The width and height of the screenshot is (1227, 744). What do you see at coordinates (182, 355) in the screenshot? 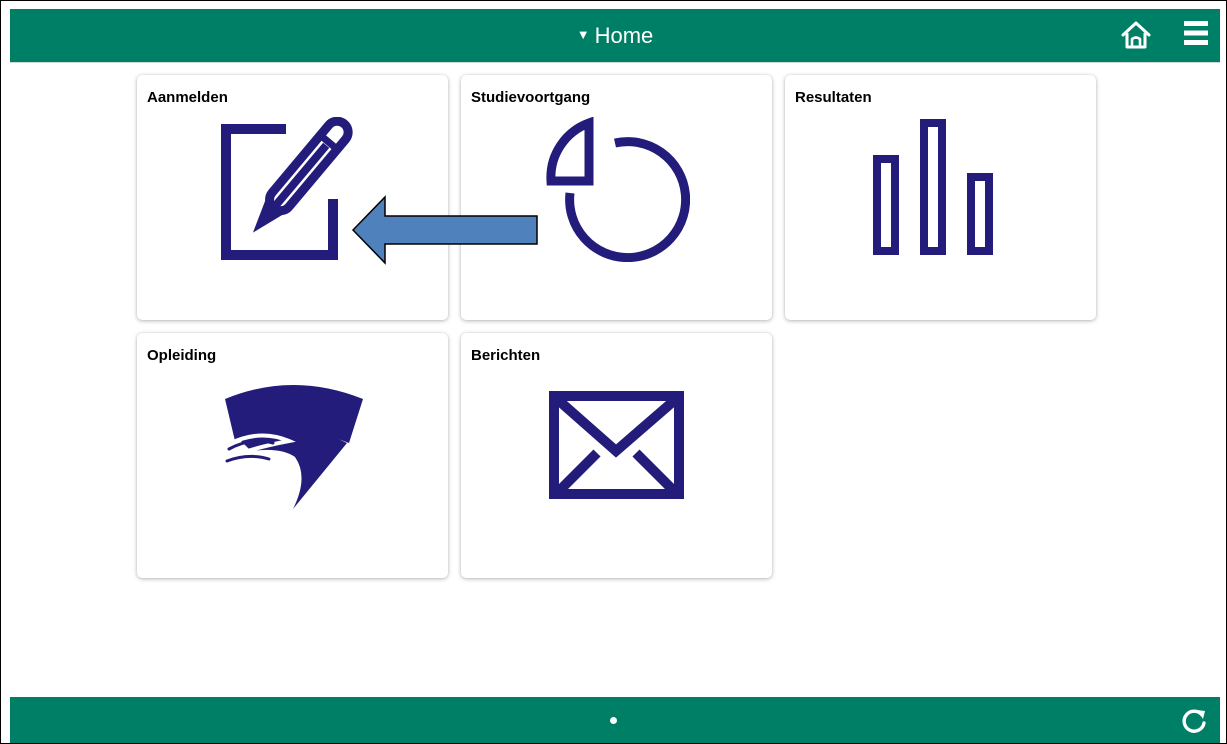
I see `tile-title: Opleiding` at bounding box center [182, 355].